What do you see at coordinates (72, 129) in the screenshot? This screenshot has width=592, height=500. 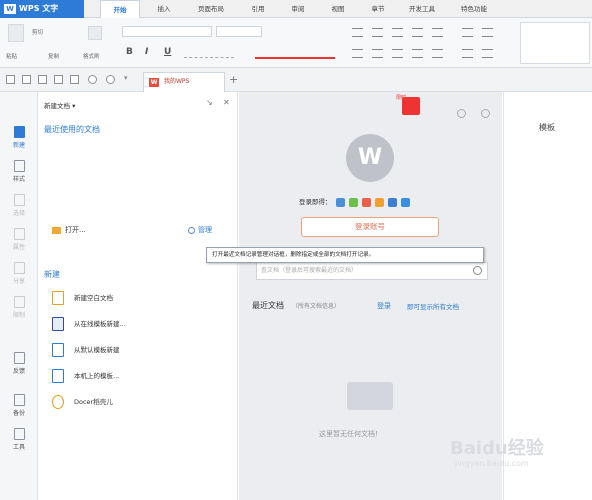 I see `recent-docs-heading: 最近使用的文档` at bounding box center [72, 129].